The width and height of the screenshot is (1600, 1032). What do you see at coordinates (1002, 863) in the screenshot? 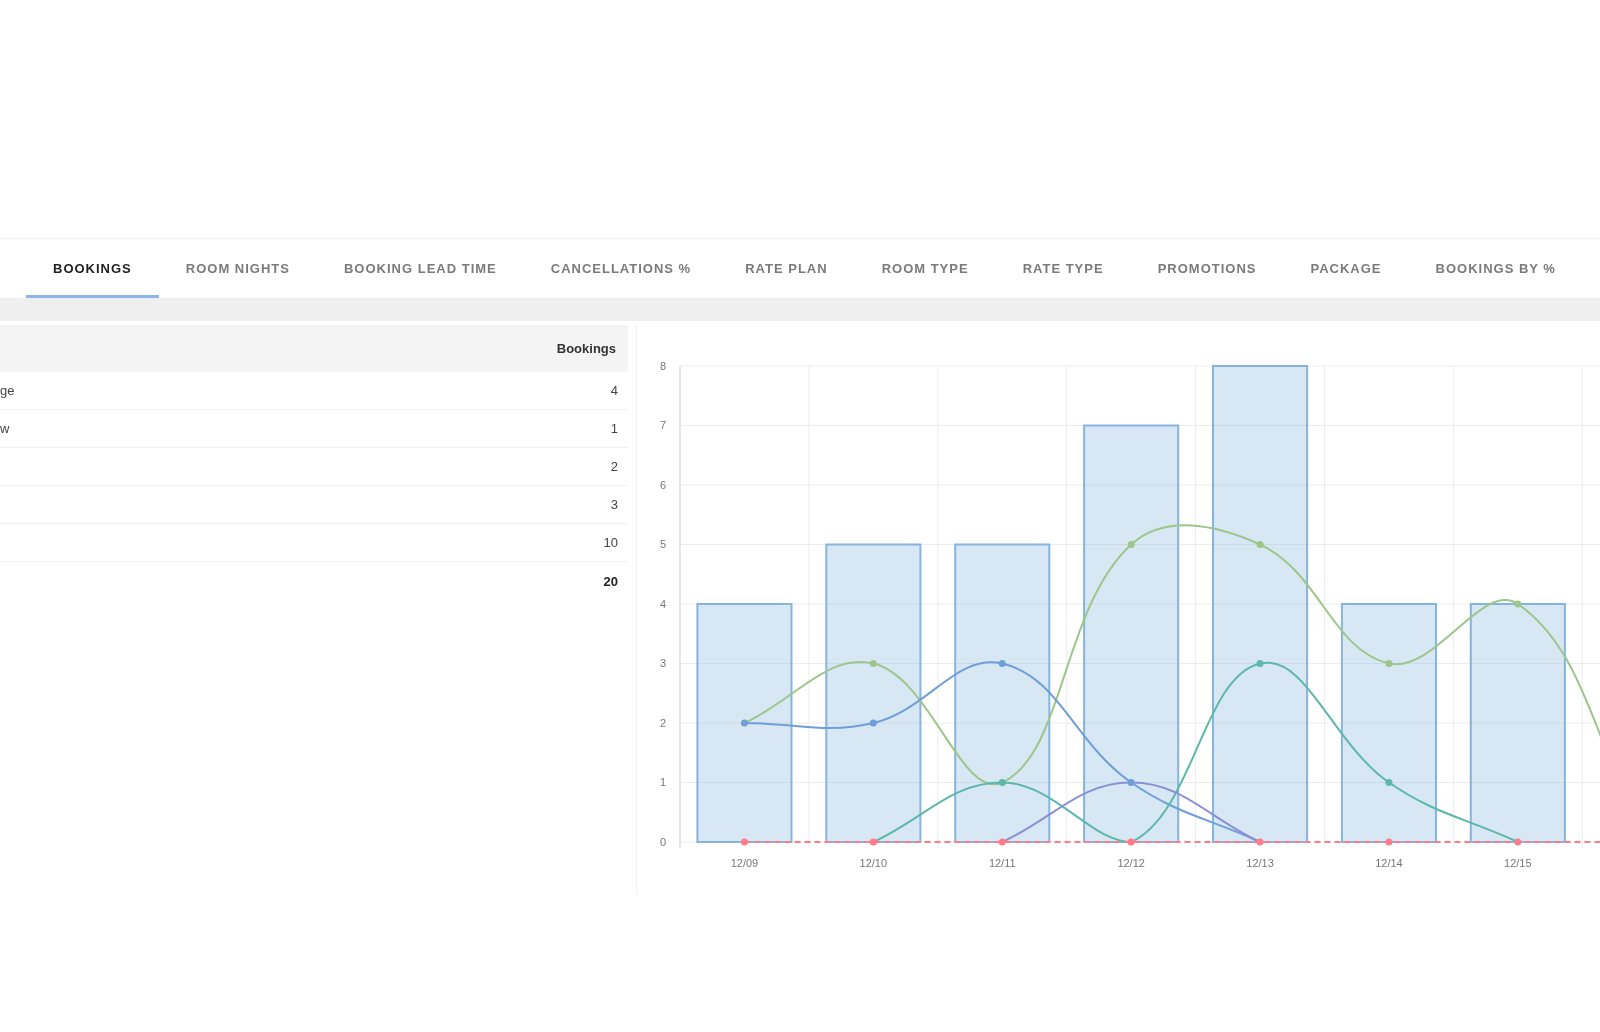
I see `axis-label: 12/11` at bounding box center [1002, 863].